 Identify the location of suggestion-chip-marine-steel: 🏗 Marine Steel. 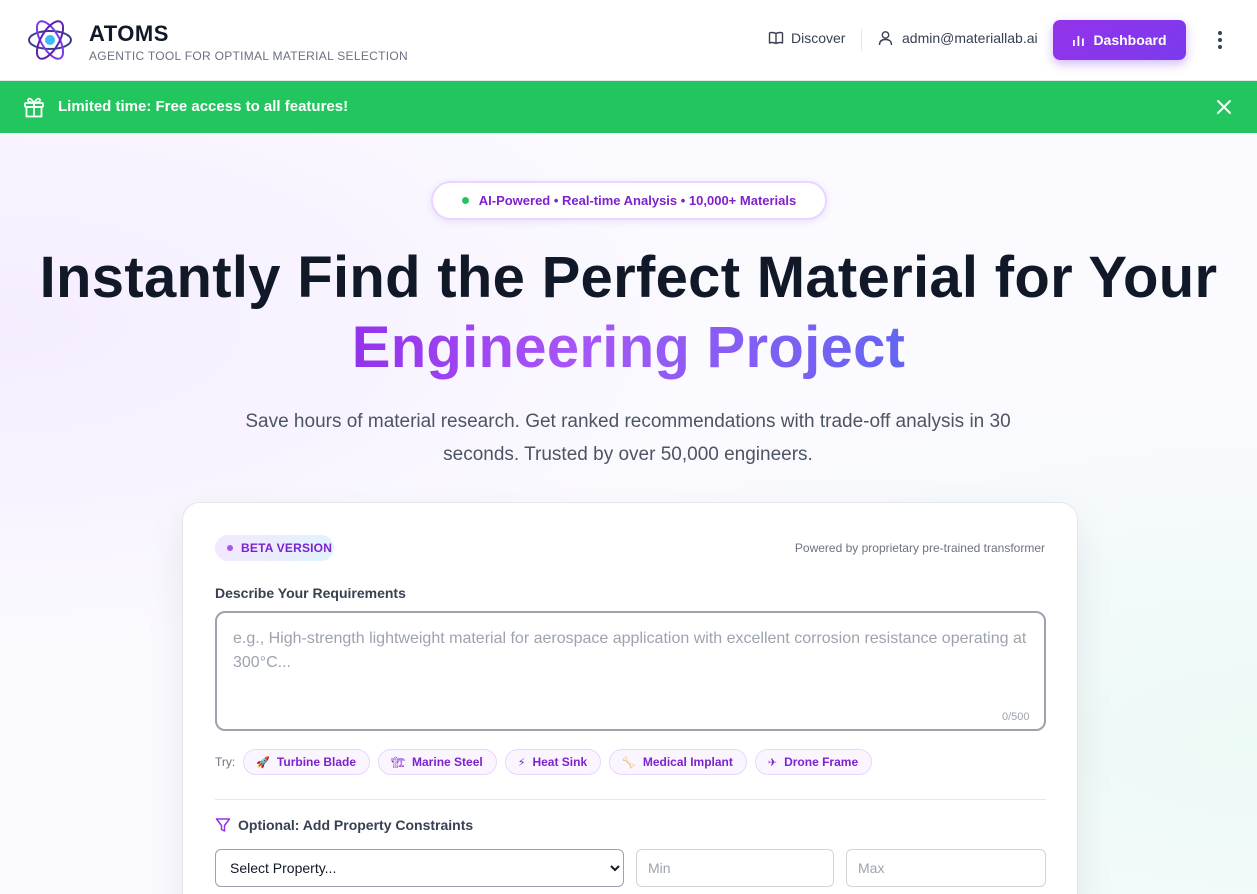
(437, 762).